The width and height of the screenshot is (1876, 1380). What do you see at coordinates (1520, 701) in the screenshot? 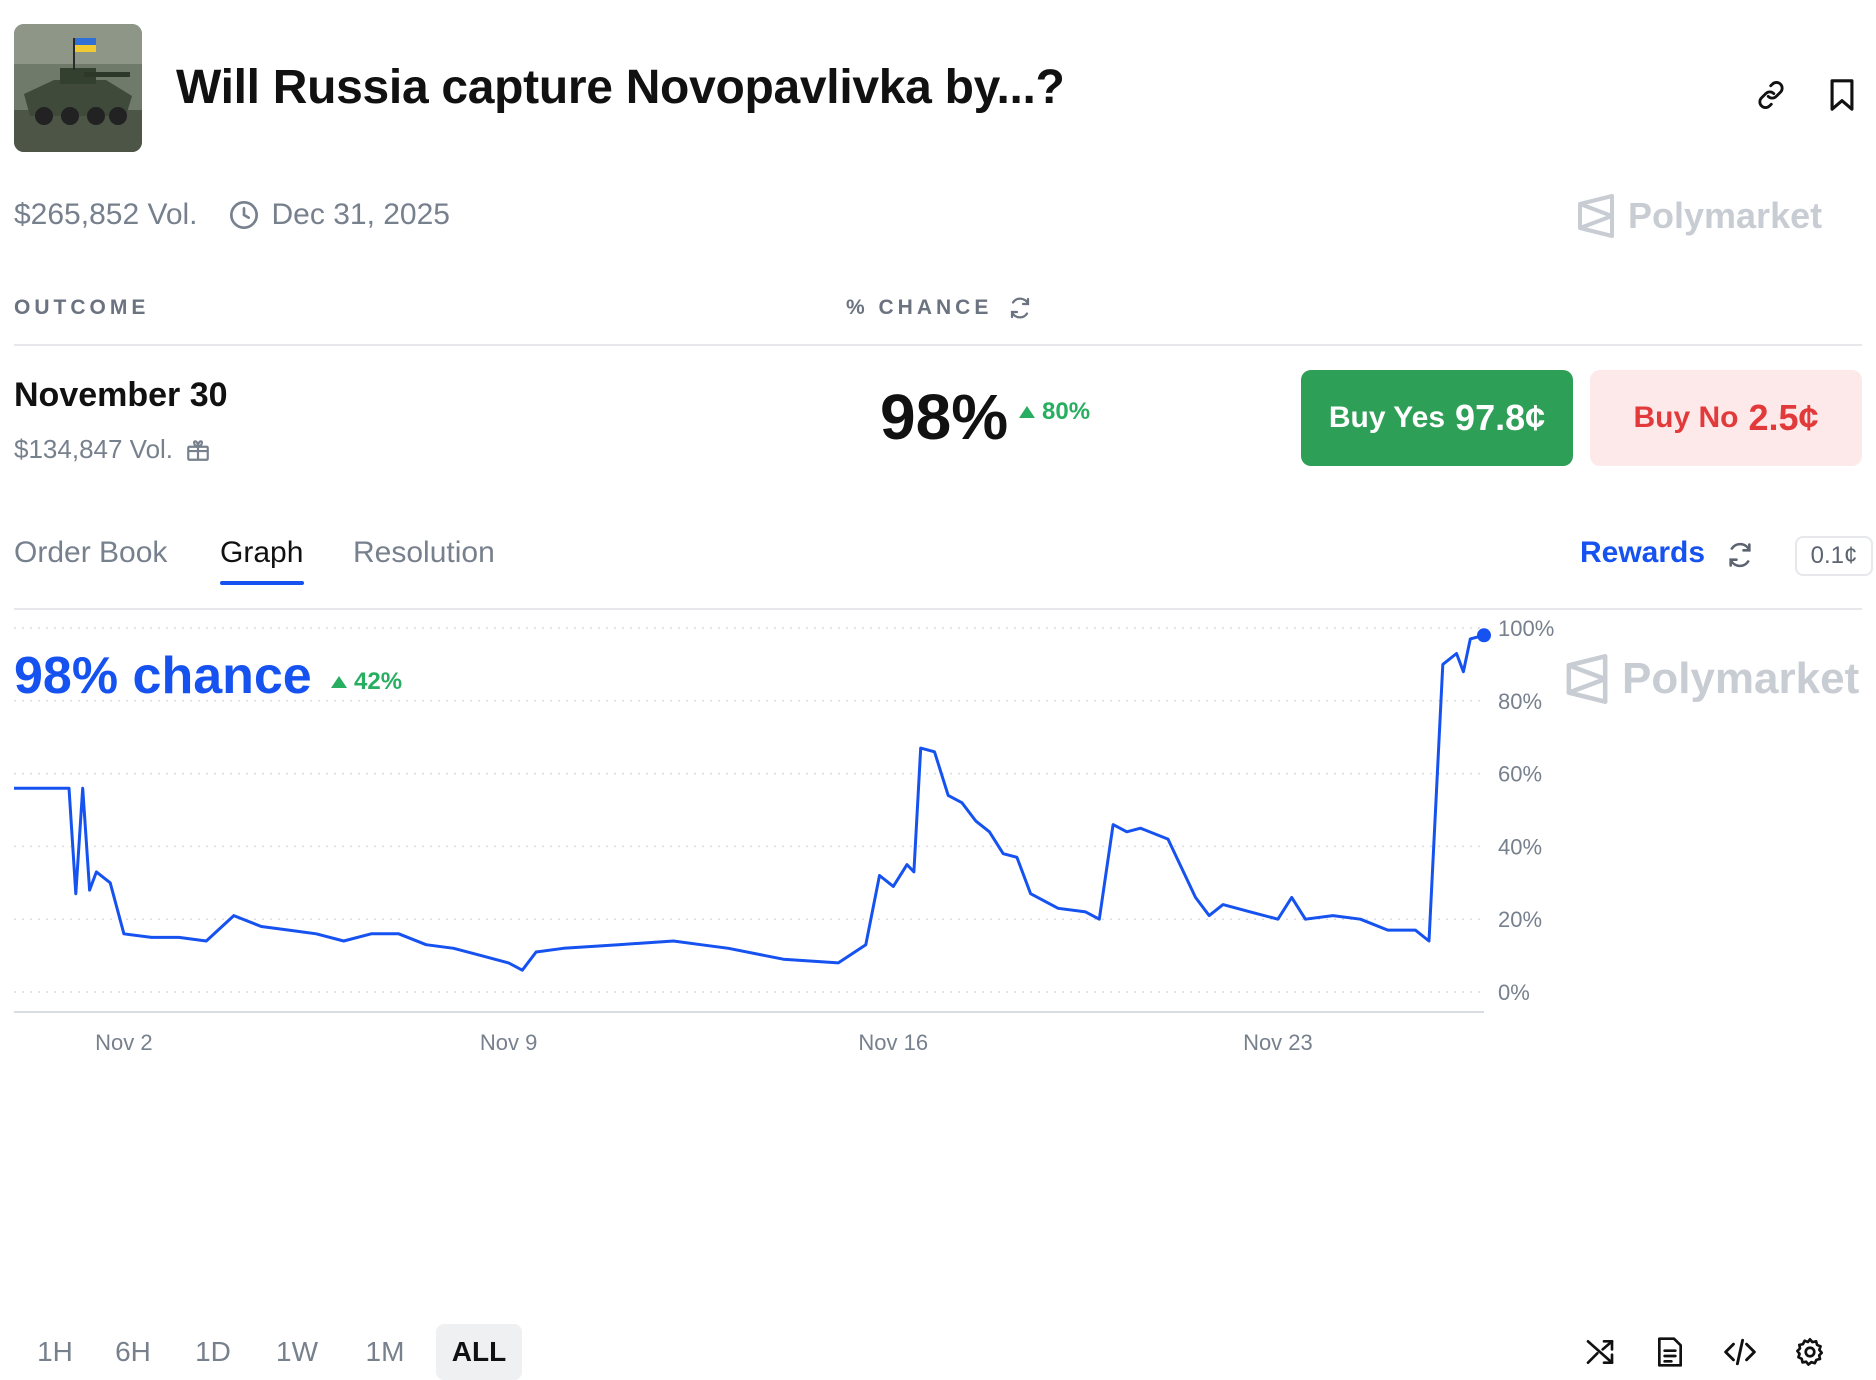
I see `y-tick-label: 80%` at bounding box center [1520, 701].